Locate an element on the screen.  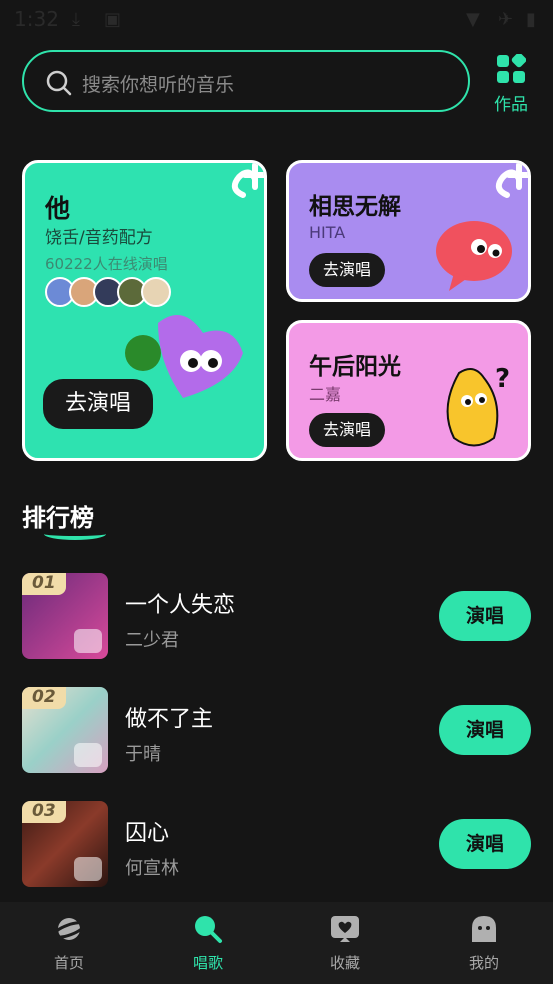
singing-count: 60222人在线演唱 is located at coordinates (106, 264).